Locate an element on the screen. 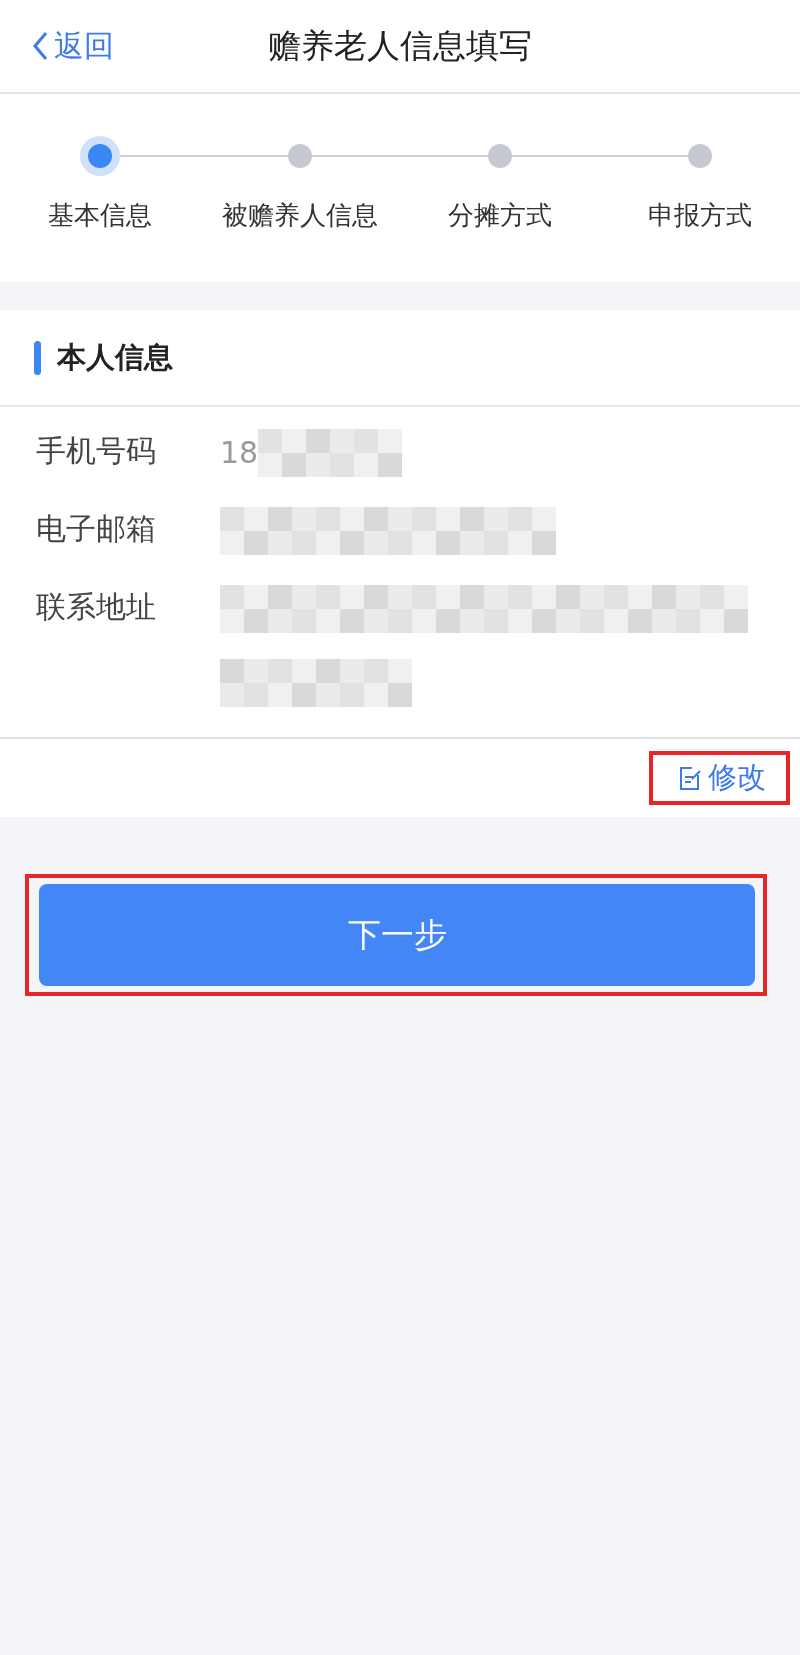 Image resolution: width=800 pixels, height=1655 pixels. field-value: 18 is located at coordinates (239, 453).